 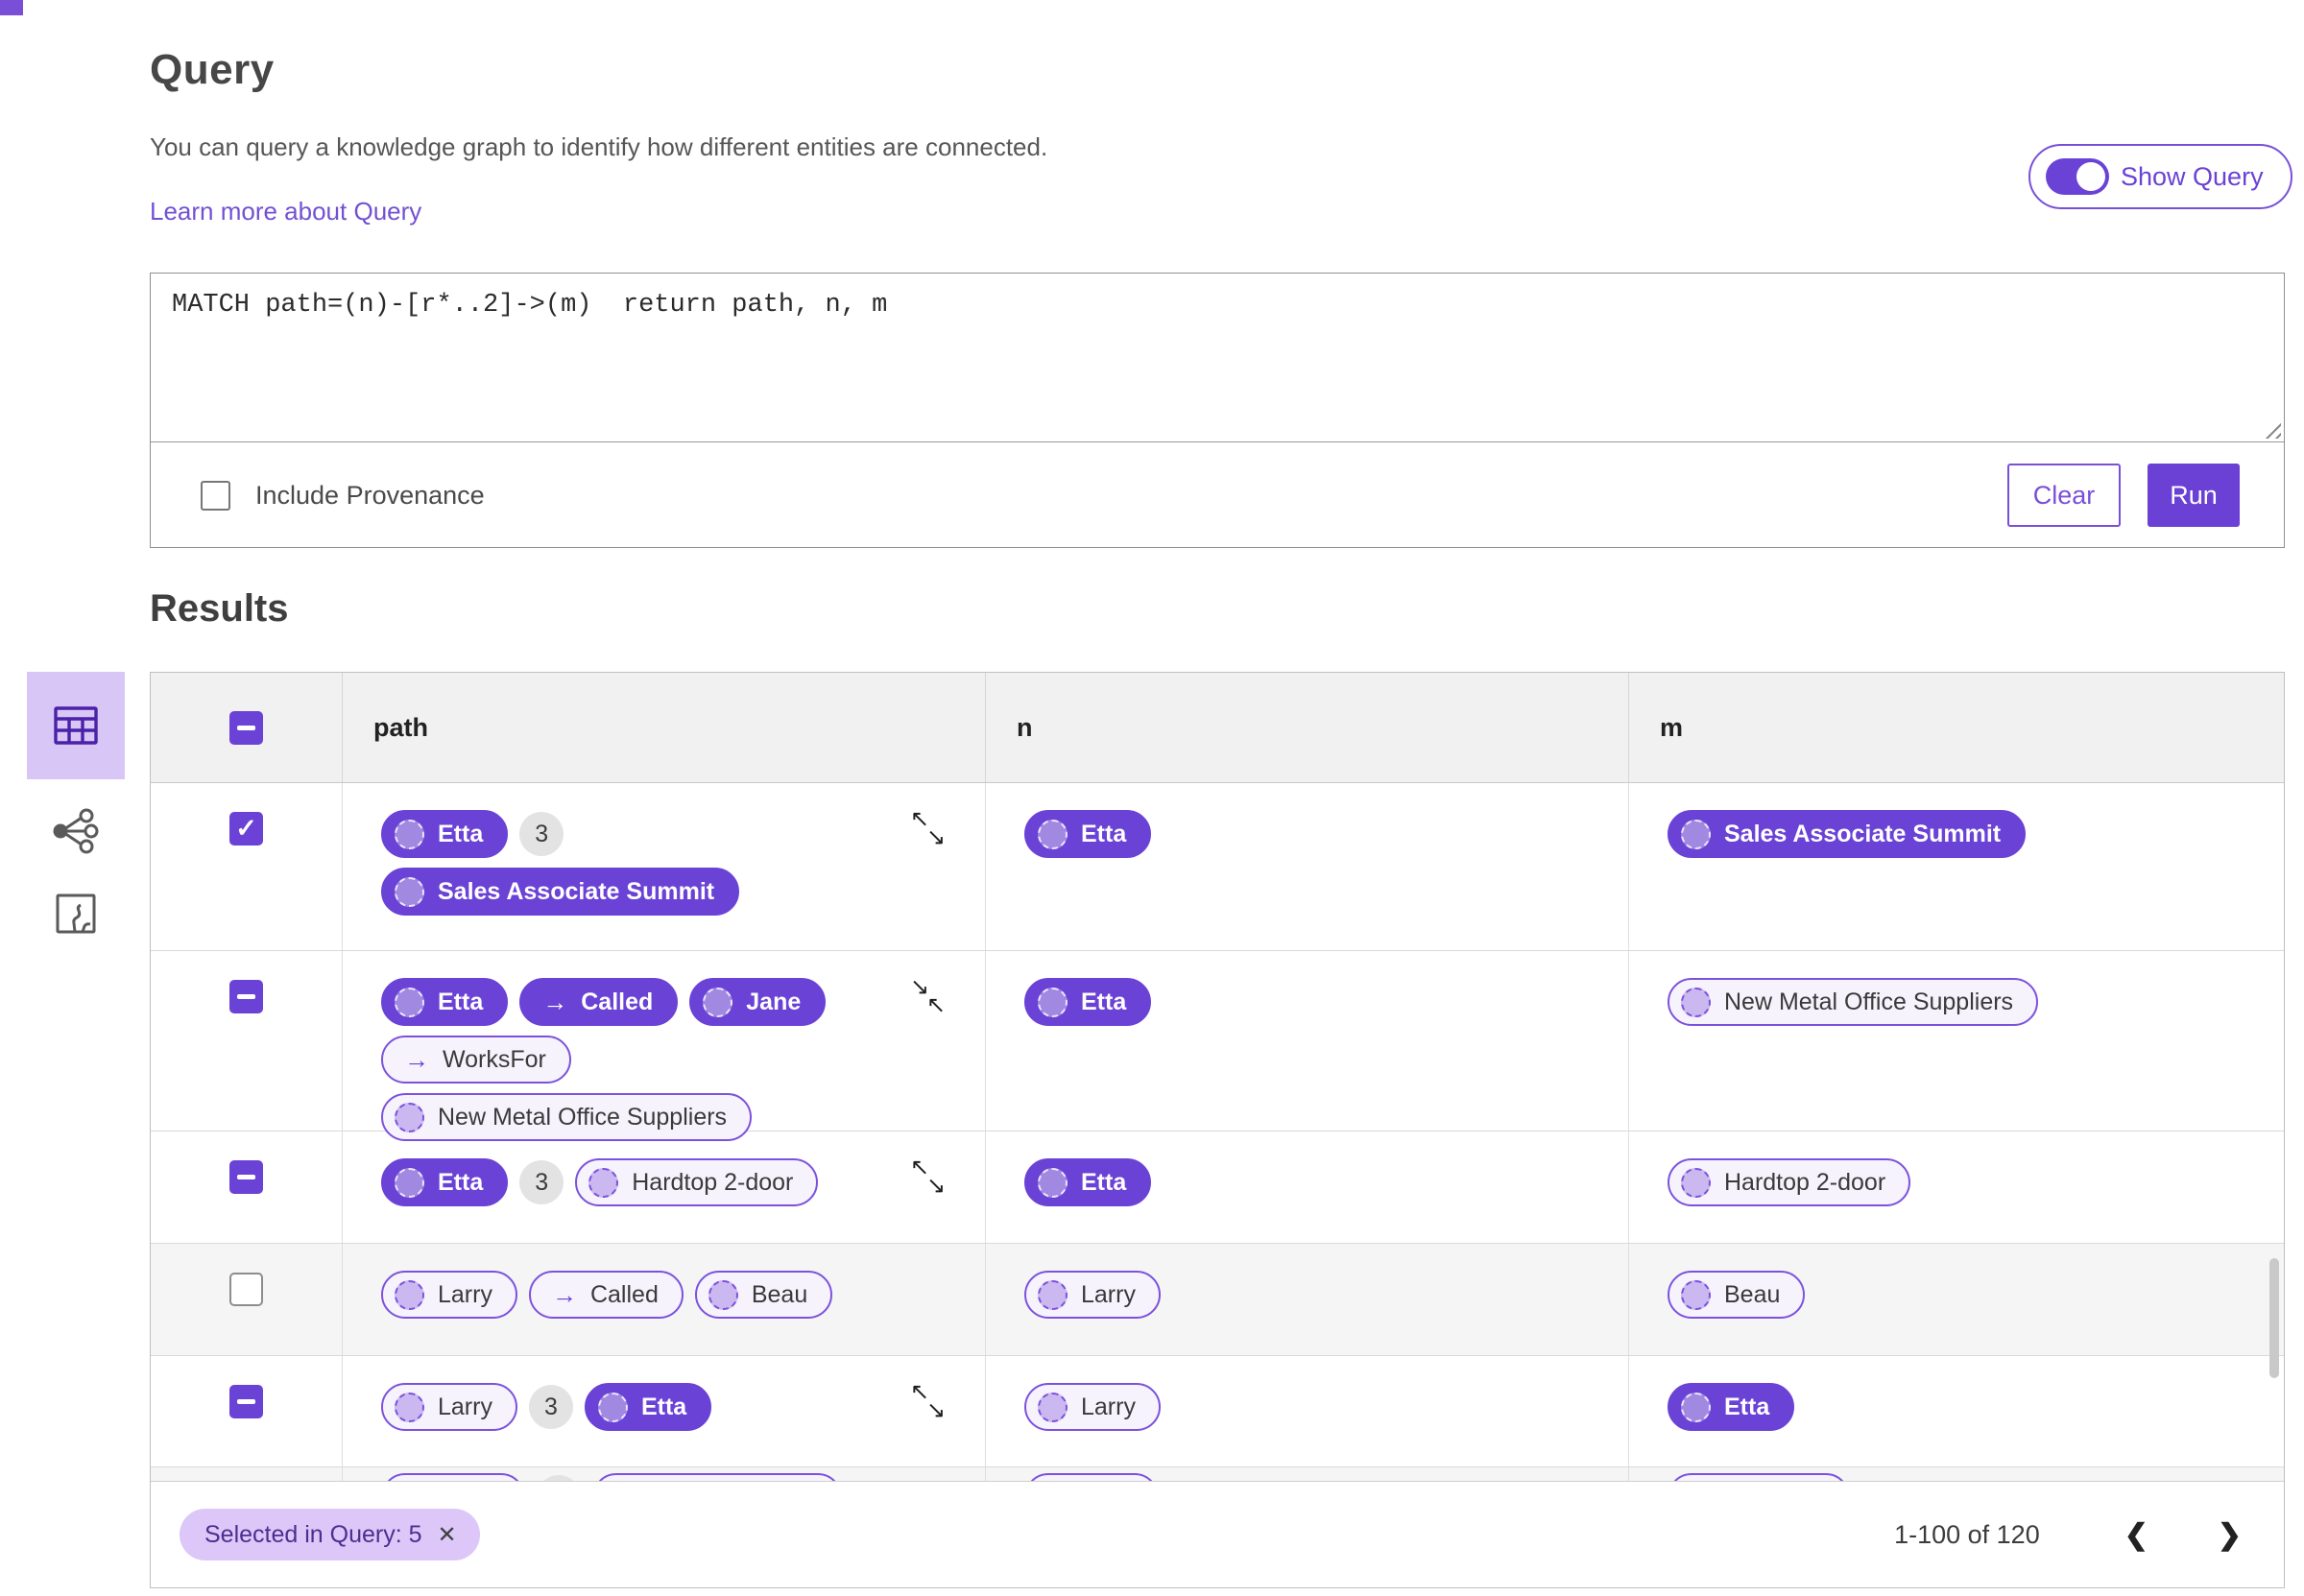 I want to click on node-label: Sales Associate Summit, so click(x=576, y=891).